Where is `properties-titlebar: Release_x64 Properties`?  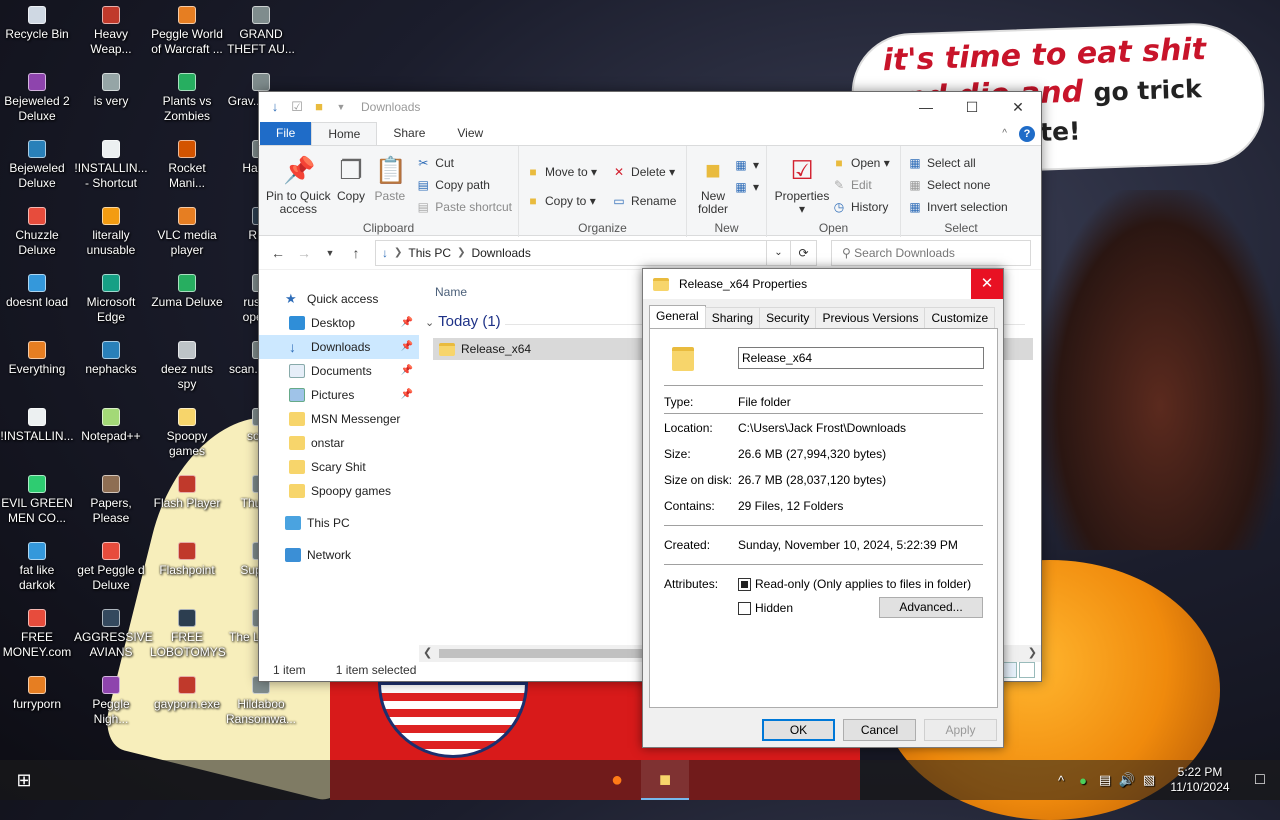
properties-titlebar: Release_x64 Properties is located at coordinates (823, 284).